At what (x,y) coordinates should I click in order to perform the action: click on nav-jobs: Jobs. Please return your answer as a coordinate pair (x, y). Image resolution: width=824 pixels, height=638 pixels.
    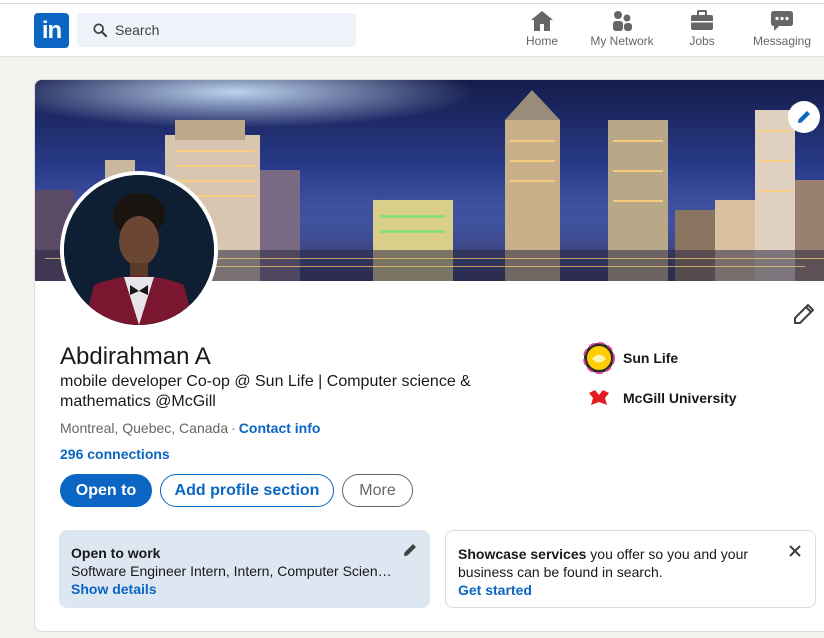
    Looking at the image, I should click on (702, 32).